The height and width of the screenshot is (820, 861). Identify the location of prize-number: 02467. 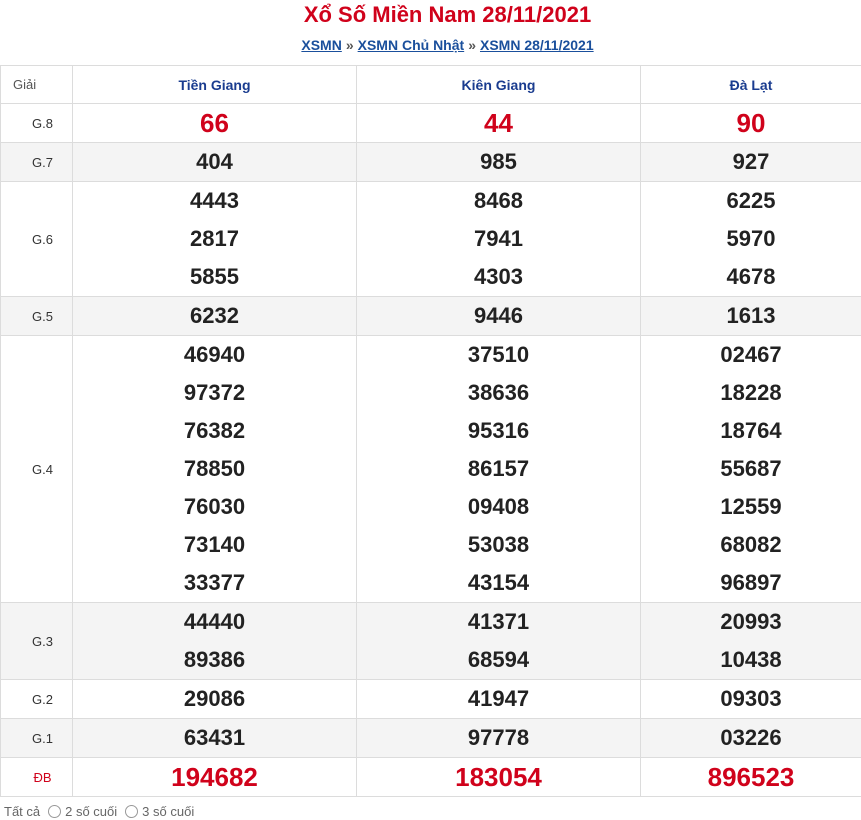
(751, 354).